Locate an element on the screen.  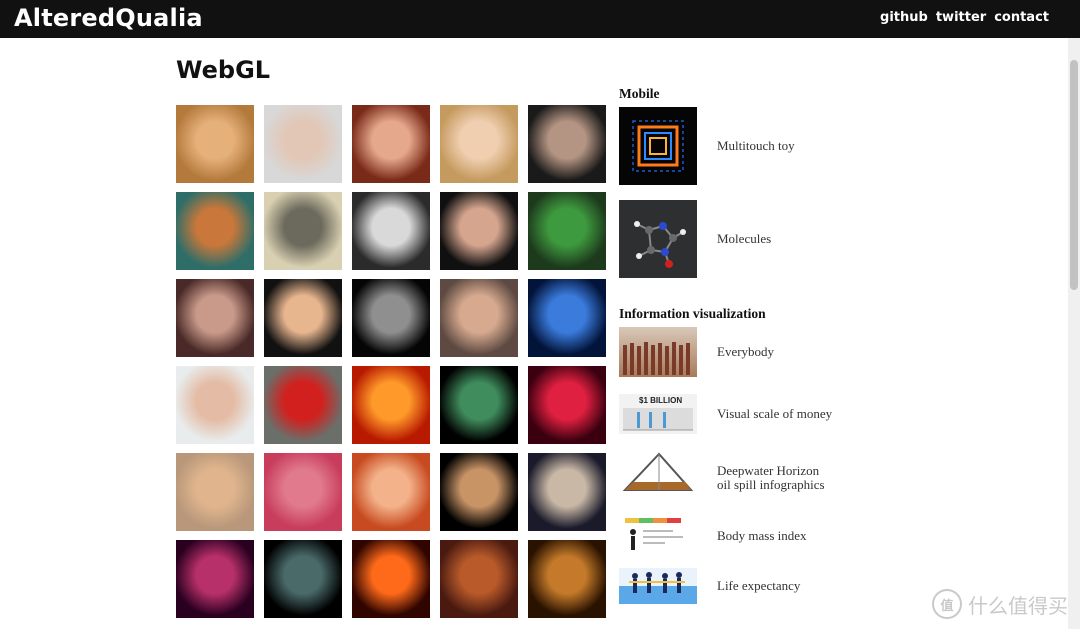
nav-github-link: github is located at coordinates (904, 17).